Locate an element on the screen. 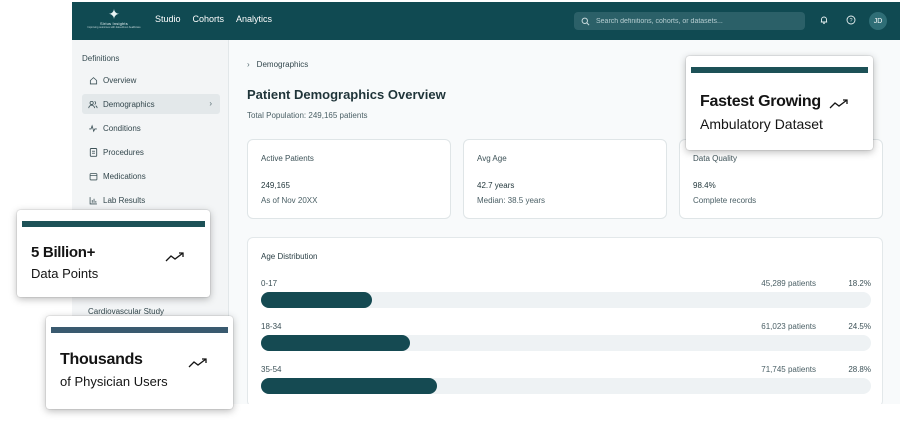 Image resolution: width=900 pixels, height=437 pixels. sidebar-title: Definitions is located at coordinates (101, 58).